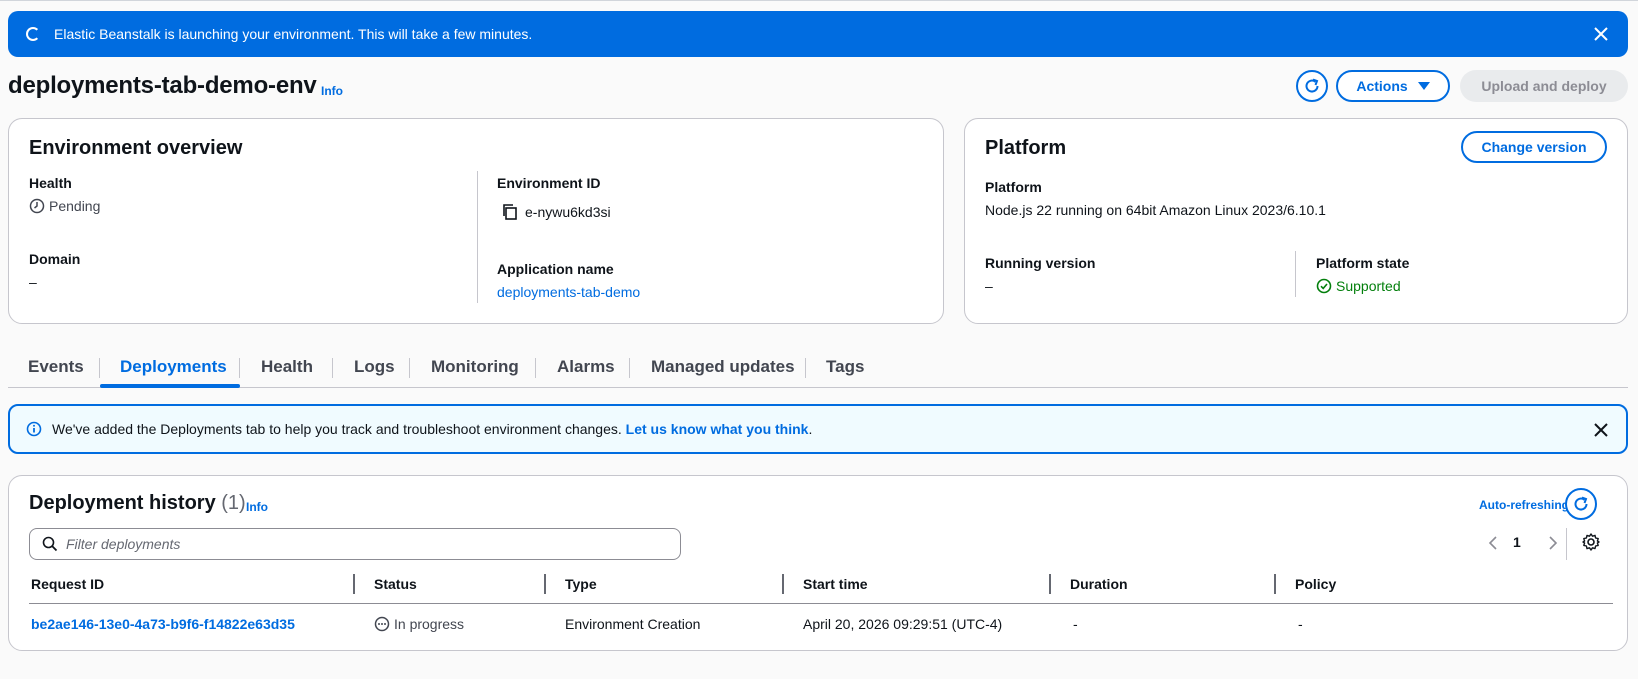 The height and width of the screenshot is (679, 1638). Describe the element at coordinates (821, 603) in the screenshot. I see `table-header-divider` at that location.